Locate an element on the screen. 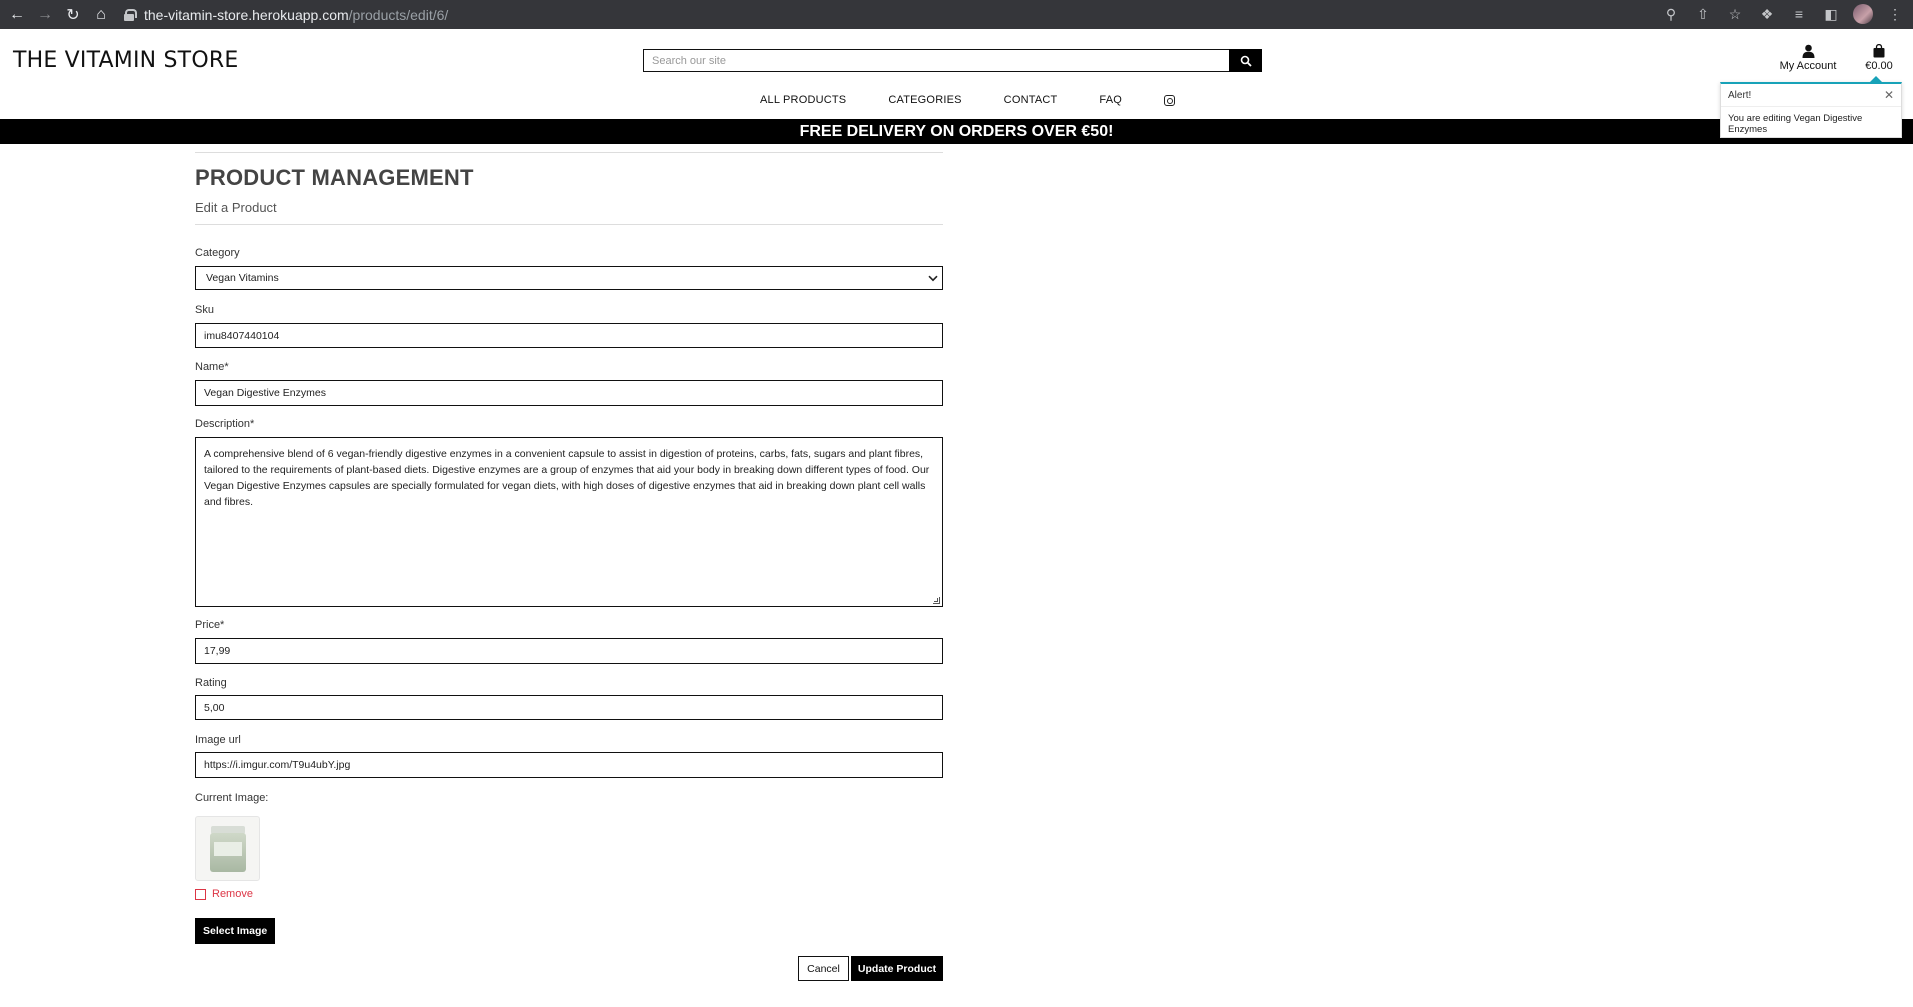 The image size is (1913, 1007). reload-icon: ↻ is located at coordinates (73, 15).